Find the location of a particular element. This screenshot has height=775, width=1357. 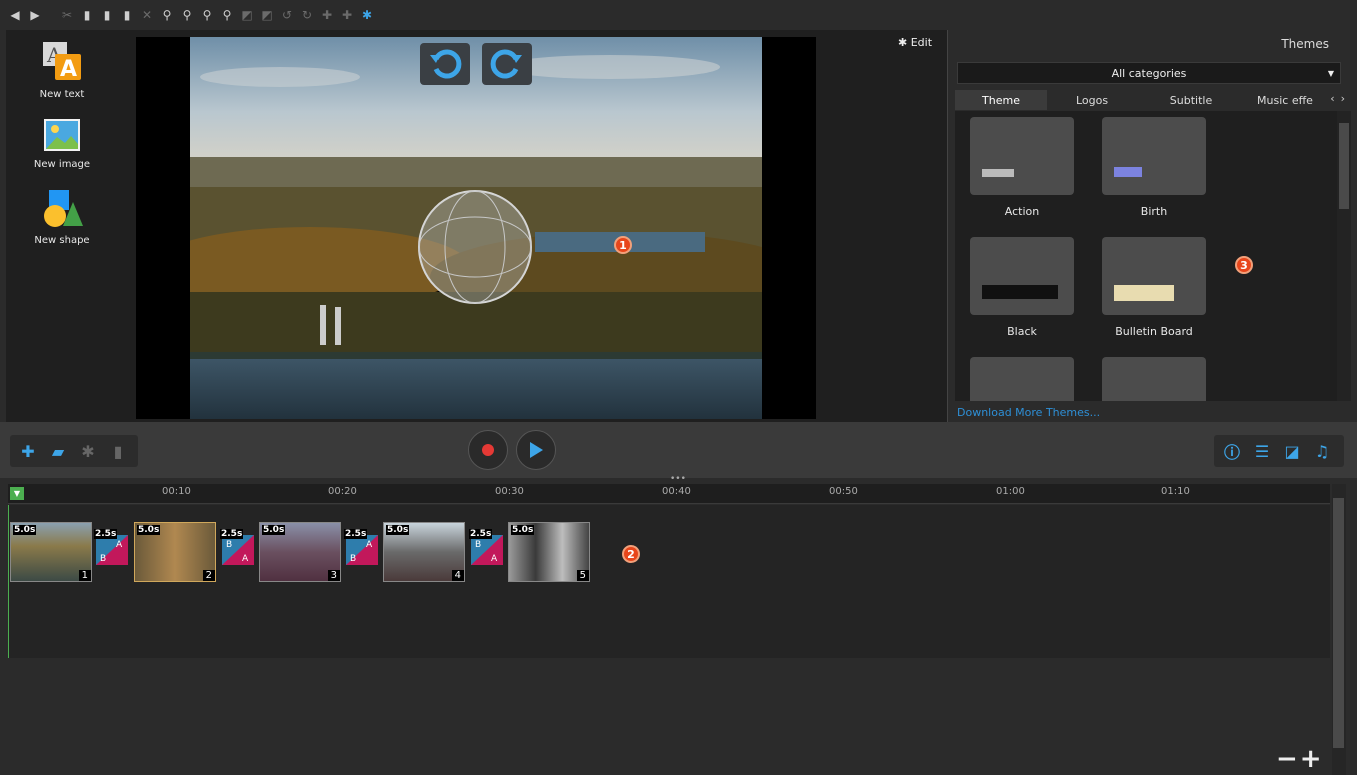

theme-name: Black is located at coordinates (1022, 331).